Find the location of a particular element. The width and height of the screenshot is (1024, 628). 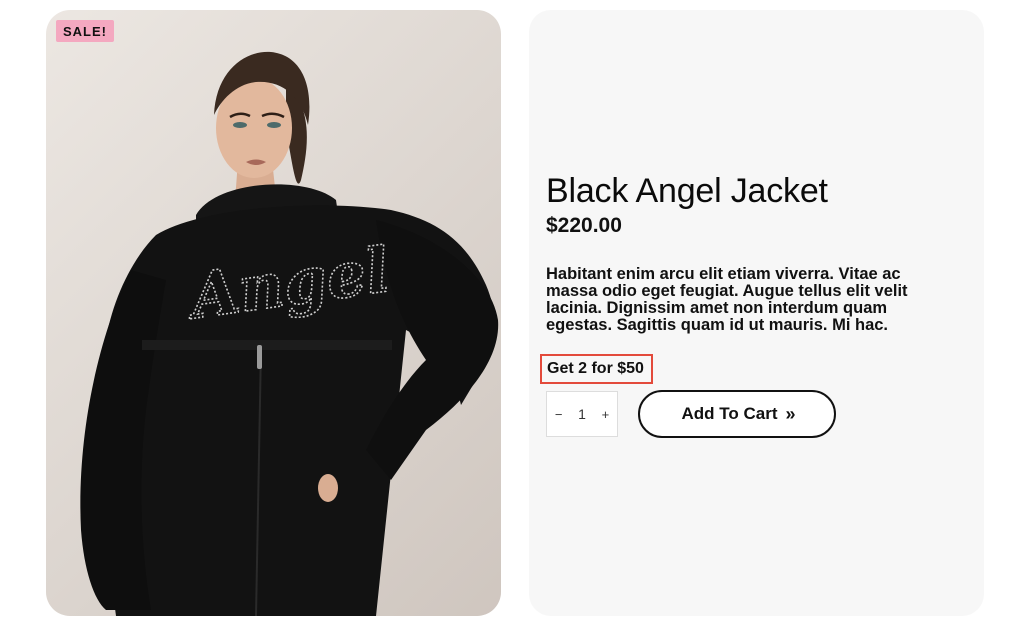

double-chevron-right-icon: » is located at coordinates (790, 414).